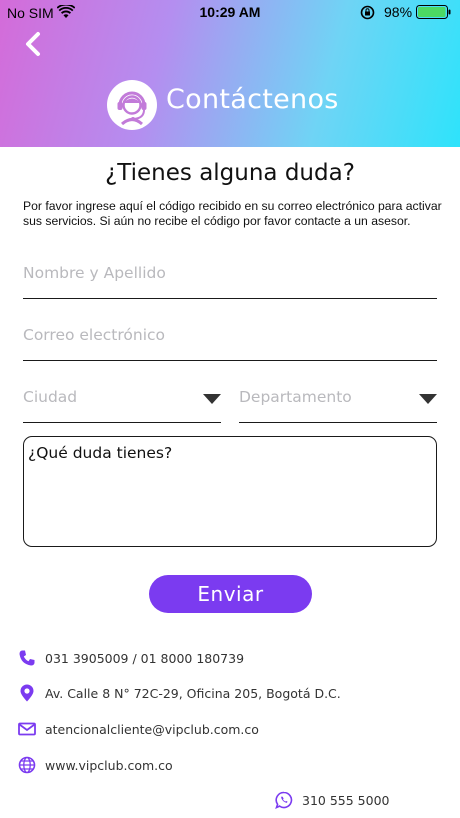 This screenshot has height=818, width=460. I want to click on phone-icon, so click(27, 658).